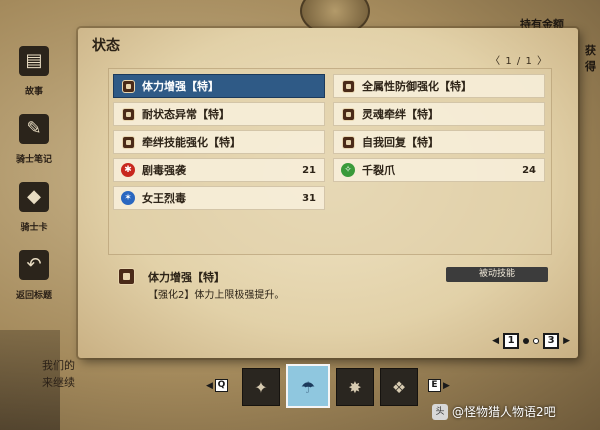  Describe the element at coordinates (509, 61) in the screenshot. I see `pager-current: 1` at that location.